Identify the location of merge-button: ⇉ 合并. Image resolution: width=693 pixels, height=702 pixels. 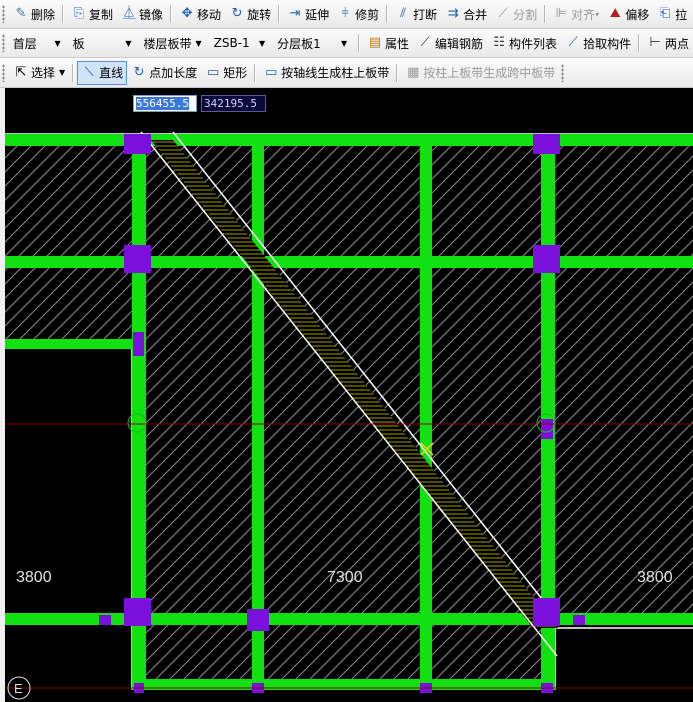
(466, 14).